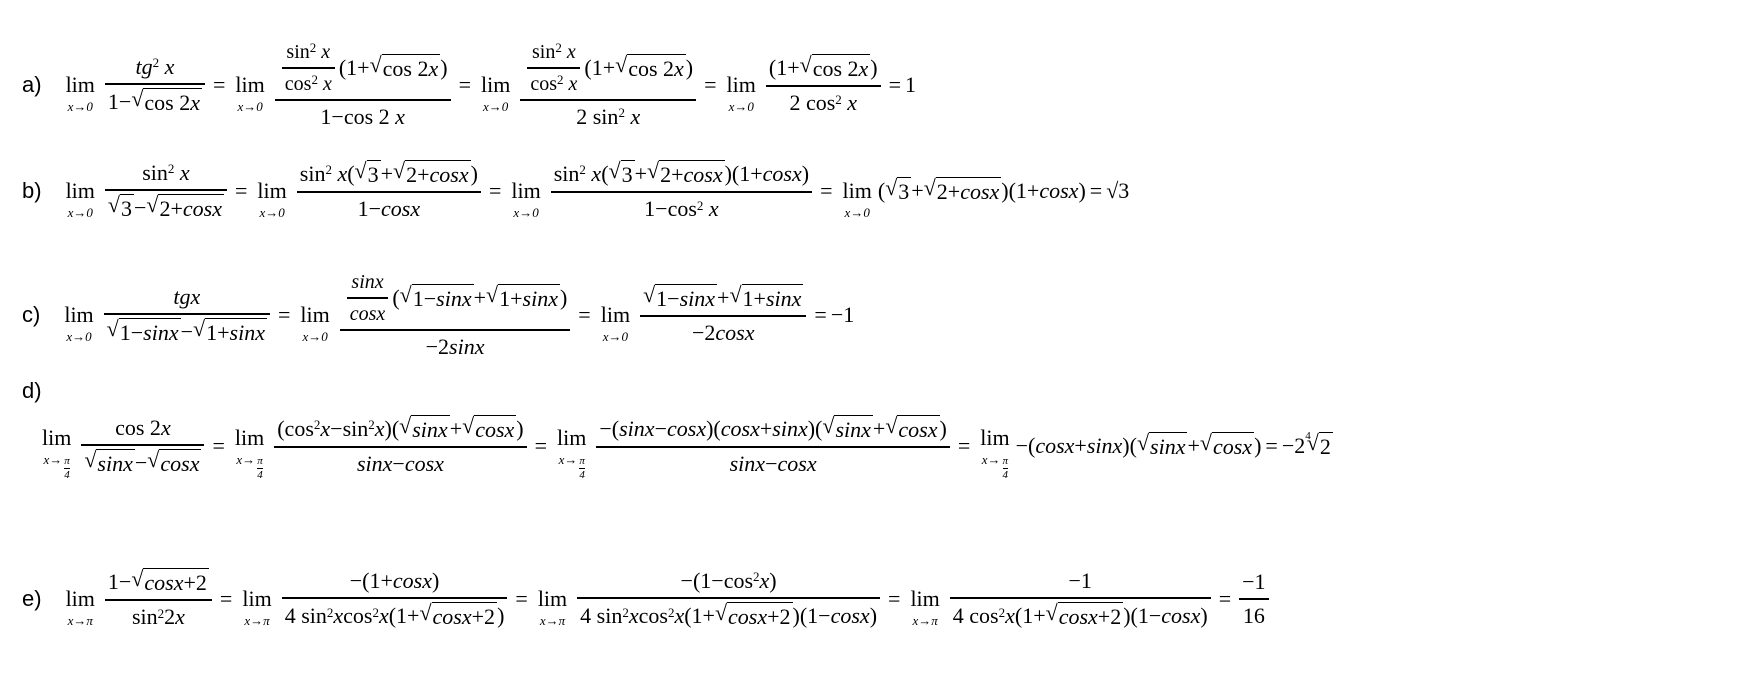 The height and width of the screenshot is (675, 1759). I want to click on fraction: −(1+ cosx) 4 sin 2 x cos 2 x (1+ √ cosx +2), so click(394, 599).